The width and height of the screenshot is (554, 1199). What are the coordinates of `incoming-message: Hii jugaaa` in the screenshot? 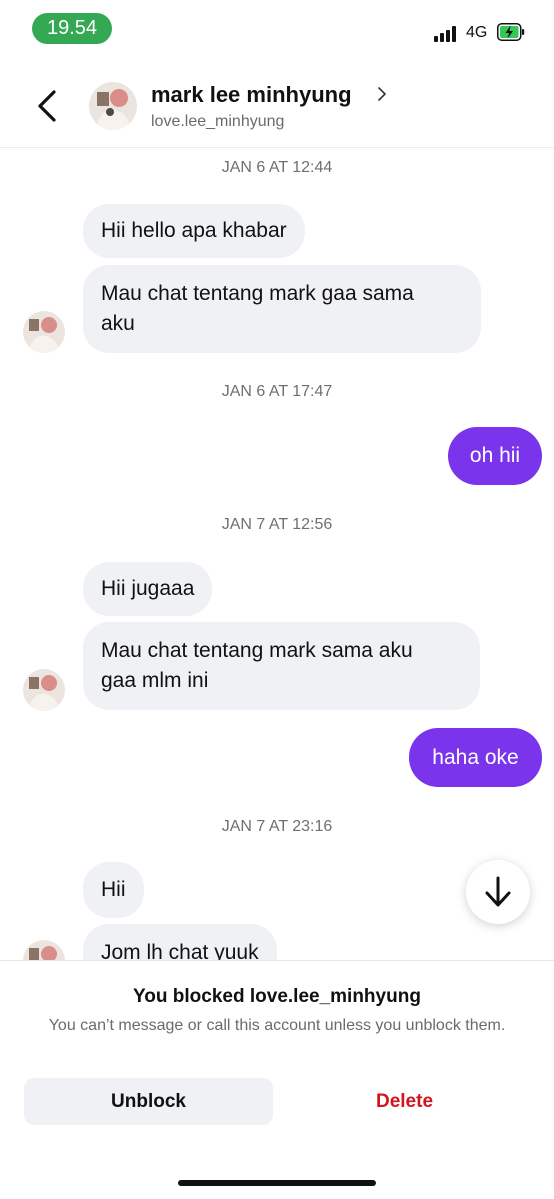 It's located at (148, 589).